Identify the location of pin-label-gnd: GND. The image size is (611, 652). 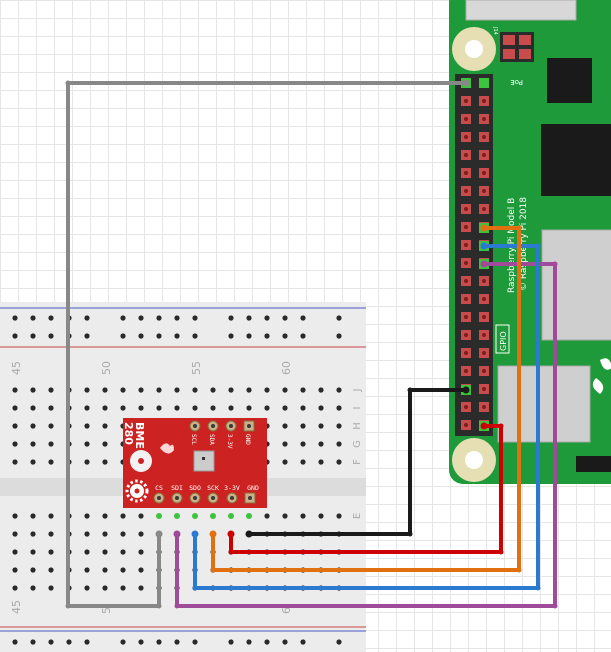
(253, 488).